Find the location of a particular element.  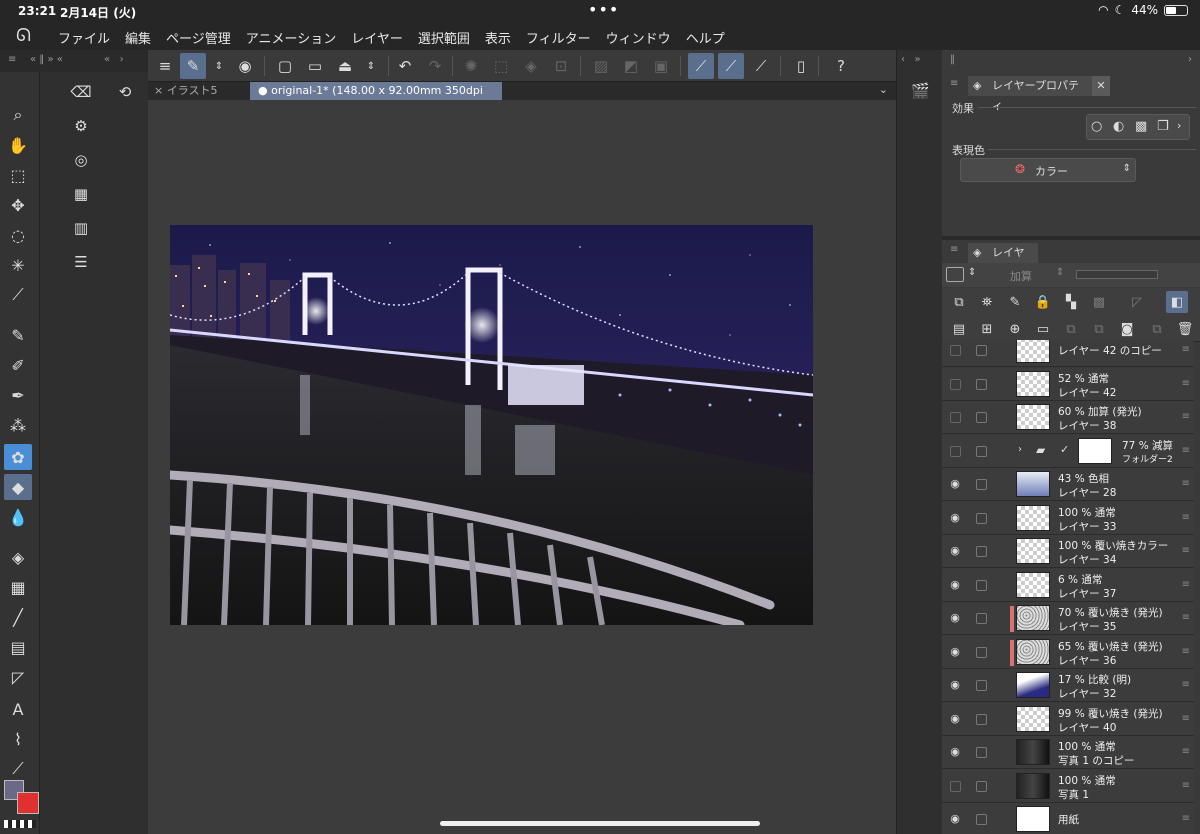

lasso-icon: ◌ is located at coordinates (18, 235).